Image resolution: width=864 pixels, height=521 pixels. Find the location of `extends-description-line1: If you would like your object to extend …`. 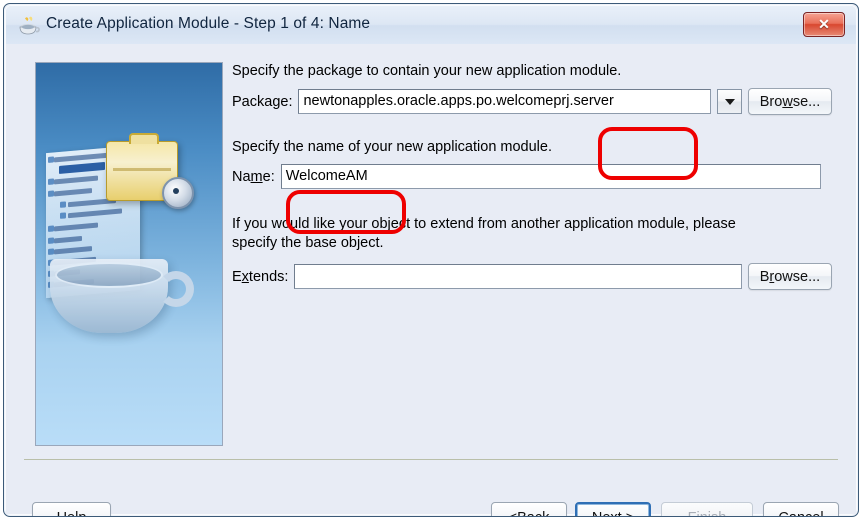

extends-description-line1: If you would like your object to extend … is located at coordinates (484, 224).